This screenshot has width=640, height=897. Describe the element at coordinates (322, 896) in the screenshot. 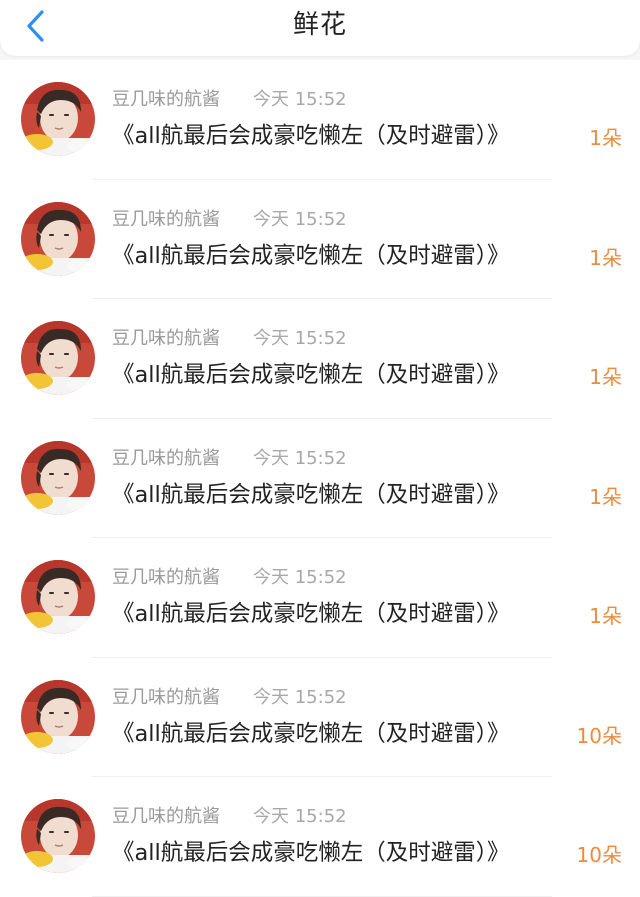

I see `divider` at that location.